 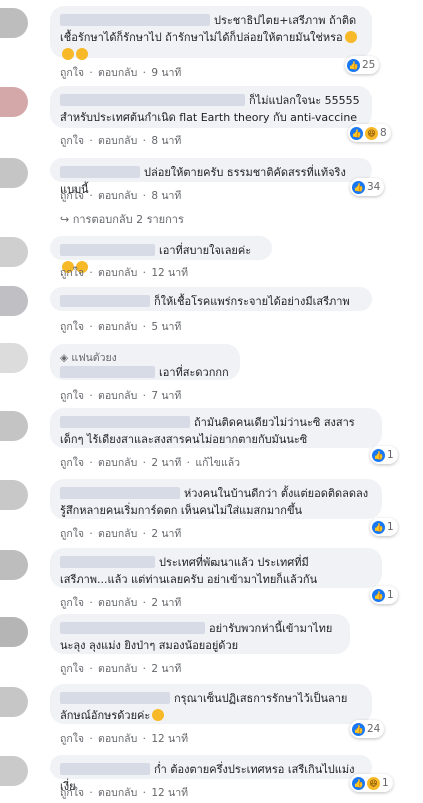 What do you see at coordinates (150, 463) in the screenshot?
I see `comment-actions: ถูกใจ · ตอบกลับ · 2 นาที · แก้ไขแล้ว` at bounding box center [150, 463].